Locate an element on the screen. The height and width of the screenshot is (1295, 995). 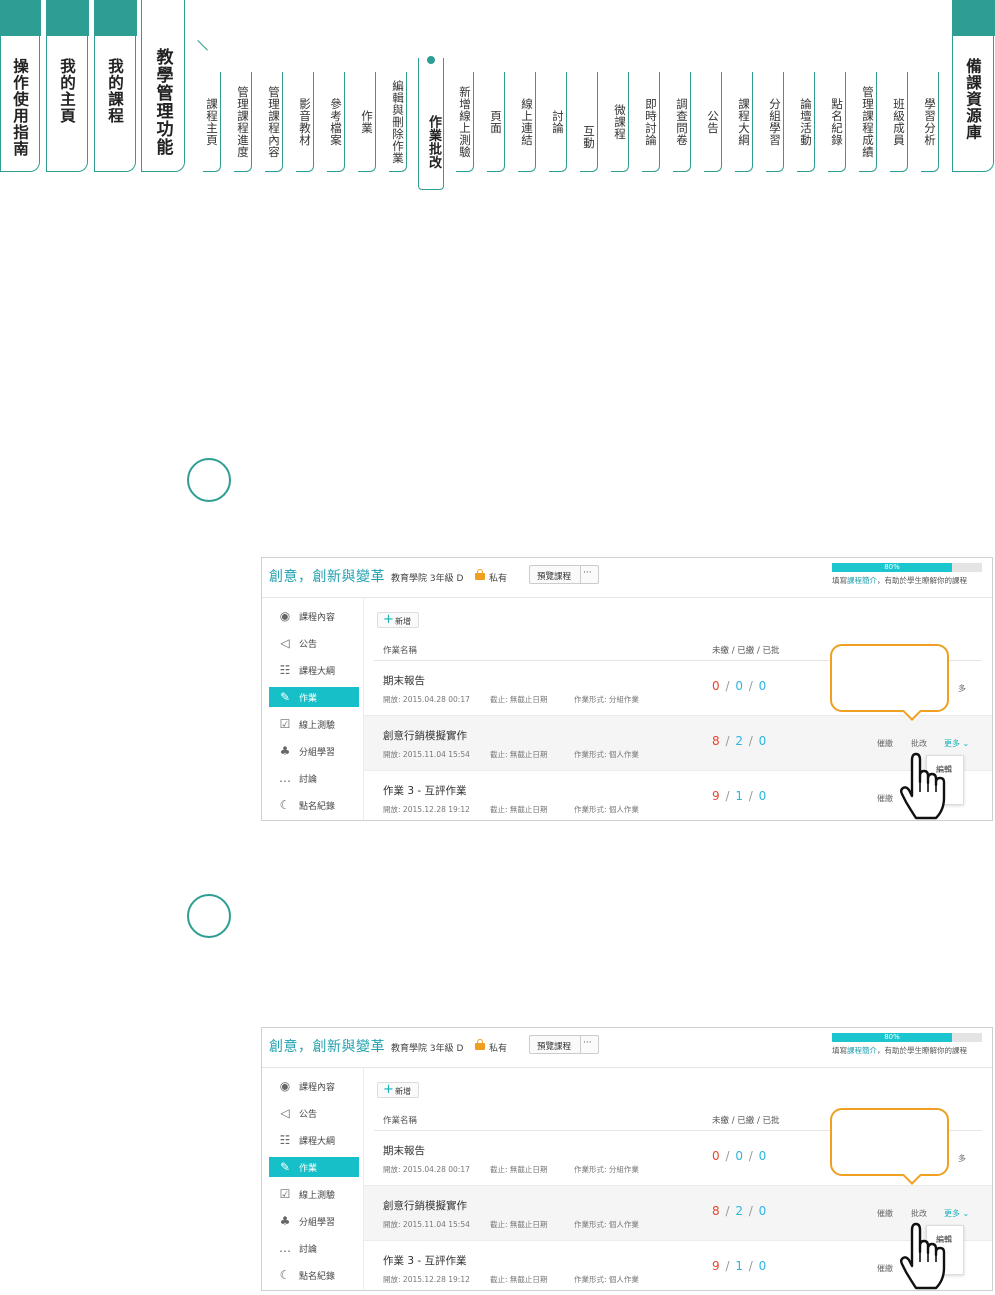
open-date: 開放: 2015.11.04 15:54 is located at coordinates (426, 1224).